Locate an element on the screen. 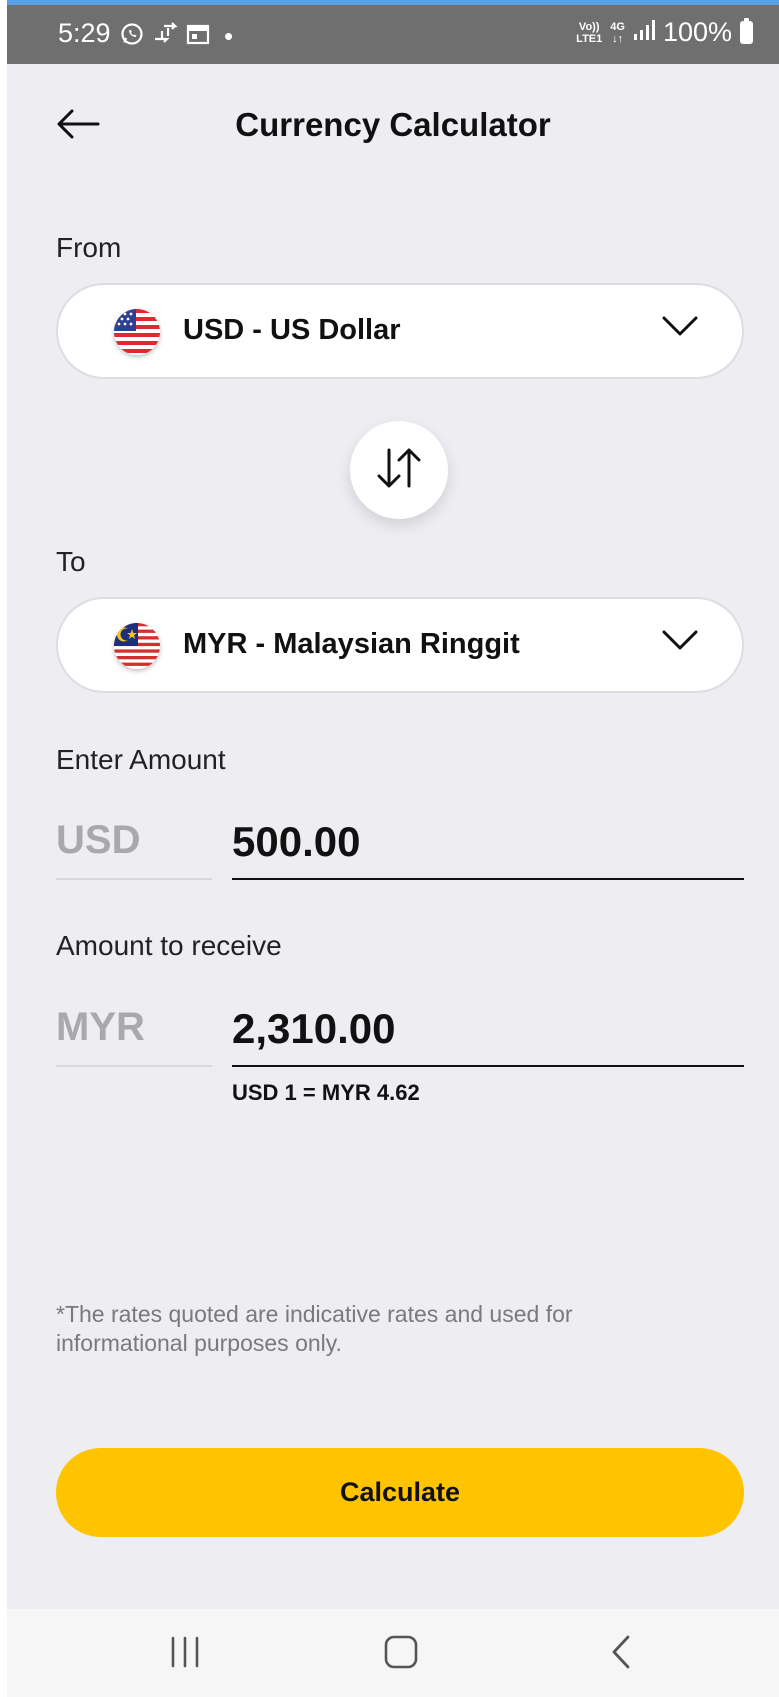  status-bar: 5:29 • Vo)) LTE1 4G ↓↑ 100% is located at coordinates (393, 34).